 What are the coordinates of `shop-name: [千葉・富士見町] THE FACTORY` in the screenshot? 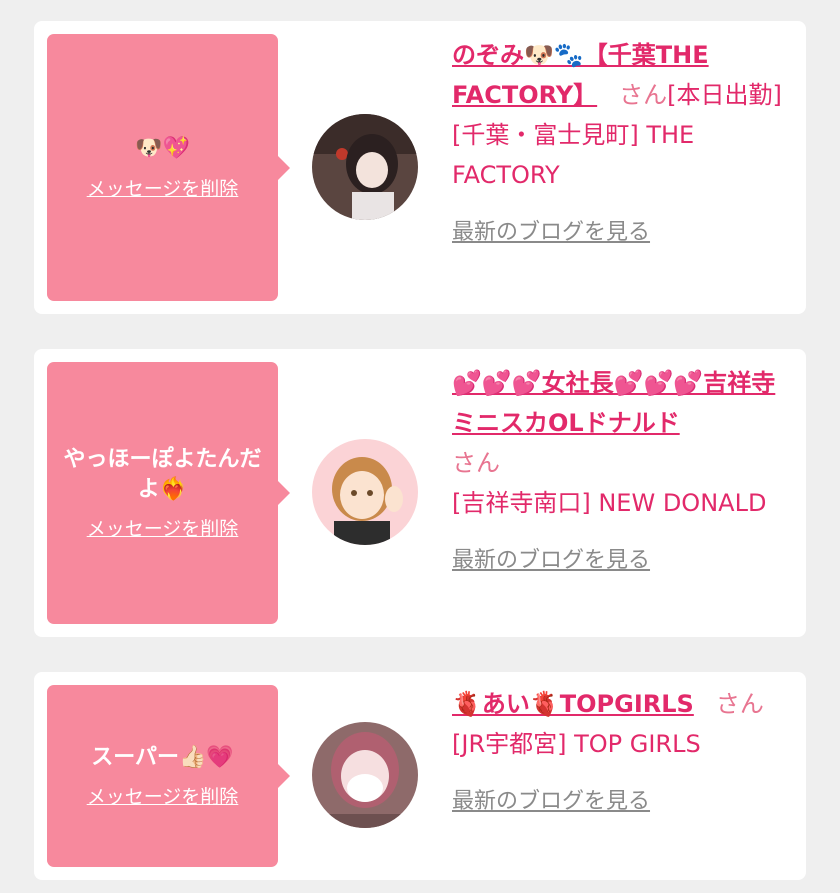 It's located at (573, 155).